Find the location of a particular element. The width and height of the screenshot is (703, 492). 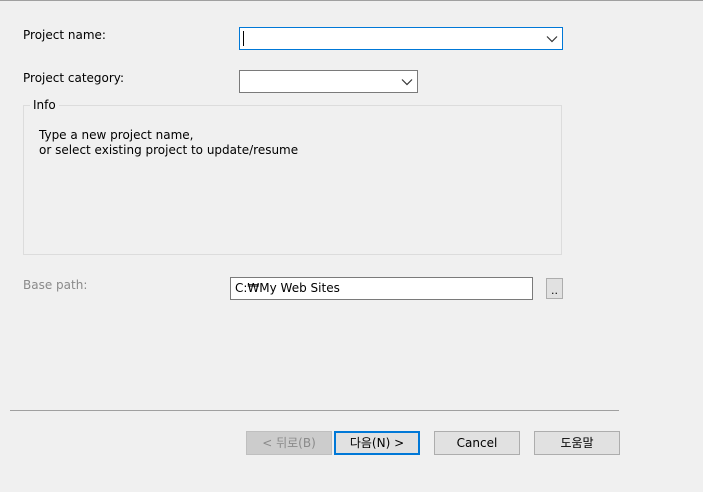

base-path-label: Base path: is located at coordinates (55, 285).